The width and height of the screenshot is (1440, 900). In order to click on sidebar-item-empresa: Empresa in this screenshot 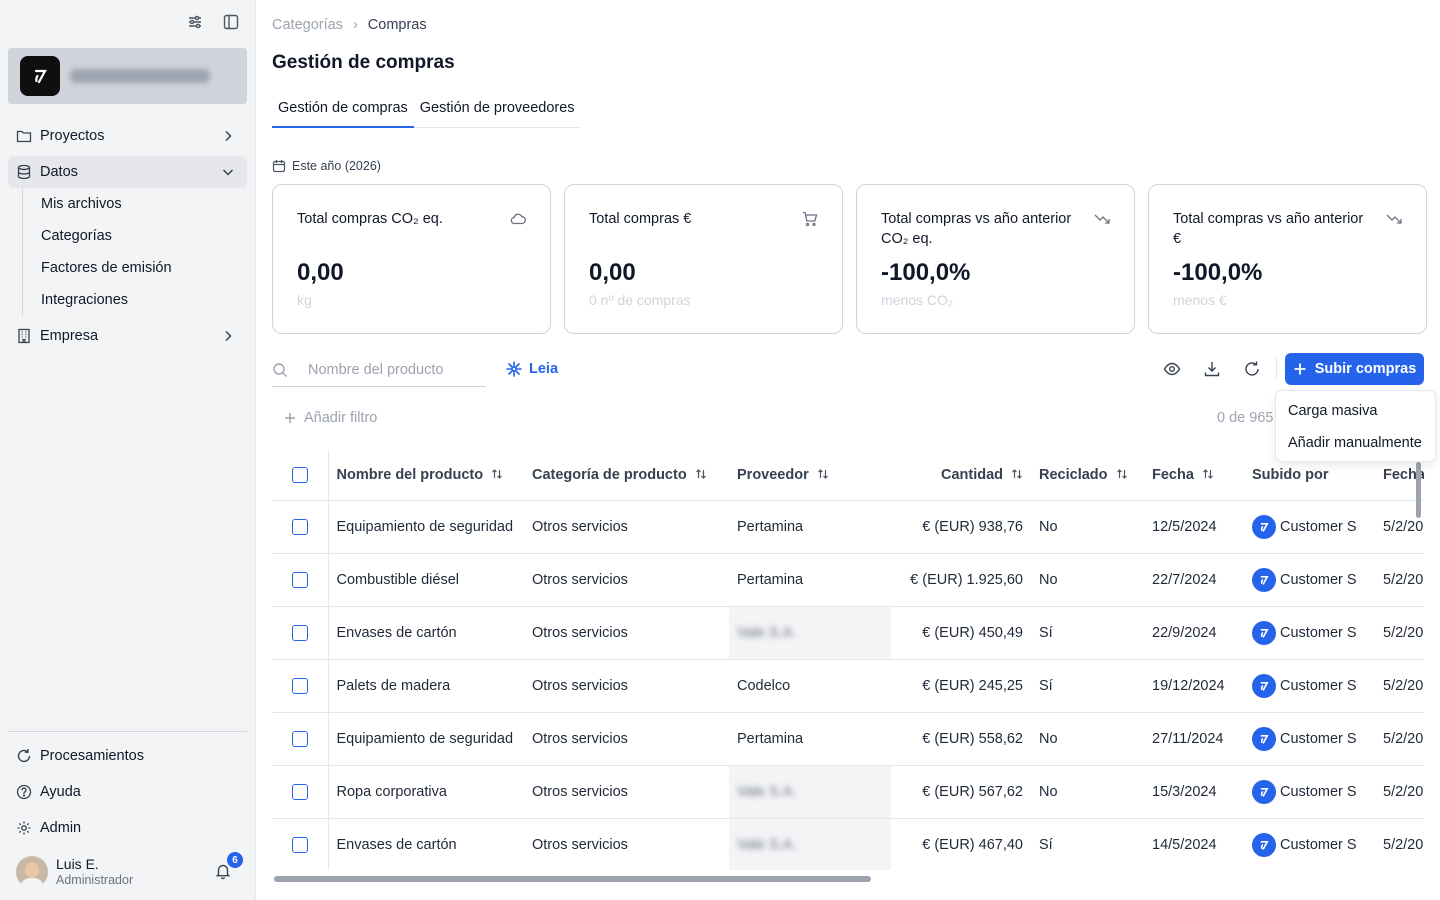, I will do `click(127, 336)`.